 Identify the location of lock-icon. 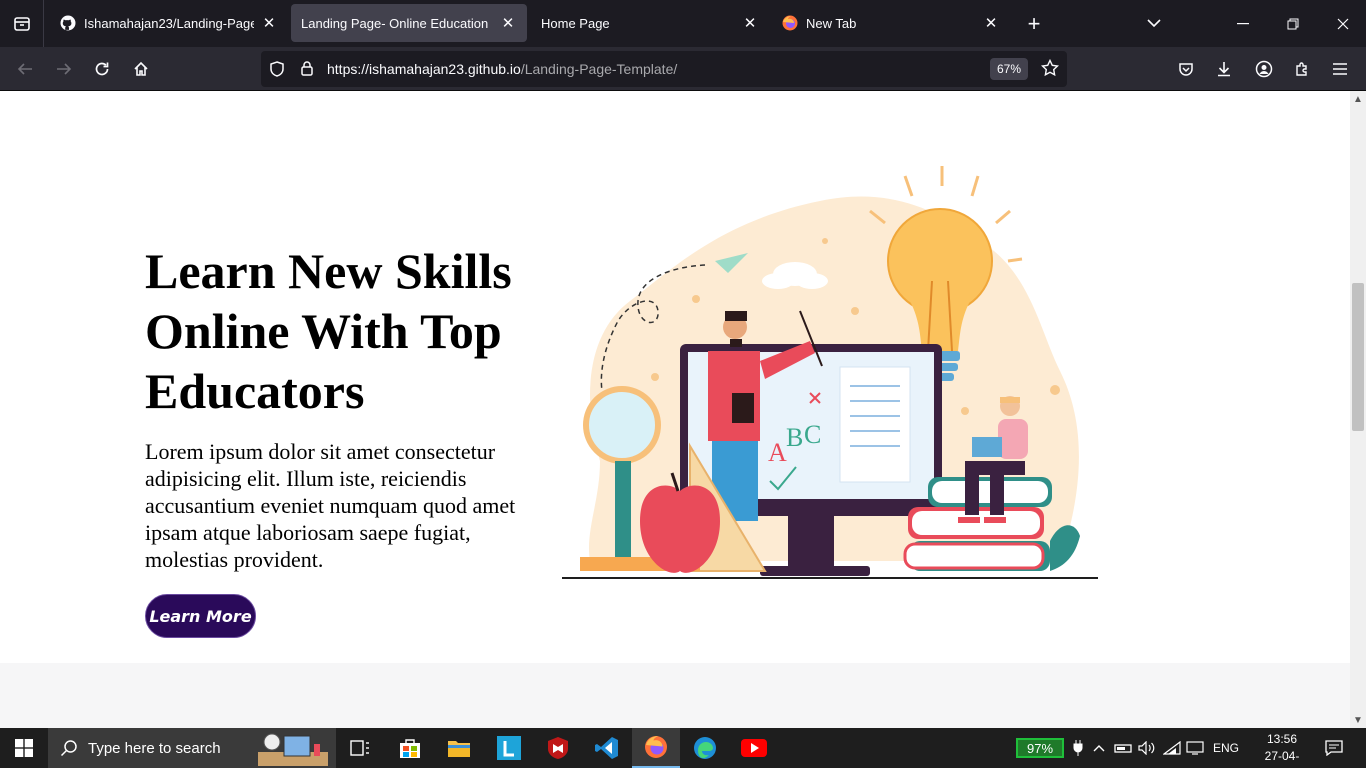
(307, 70).